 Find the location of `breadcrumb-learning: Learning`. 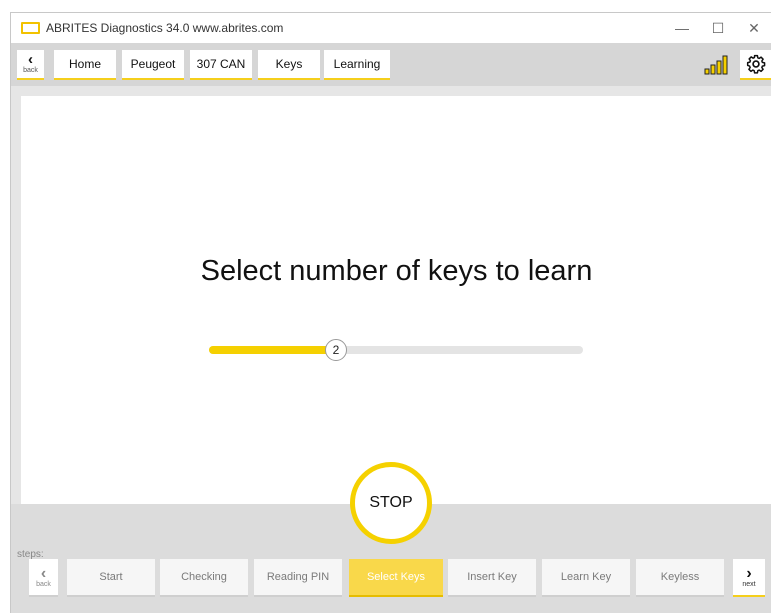

breadcrumb-learning: Learning is located at coordinates (357, 65).